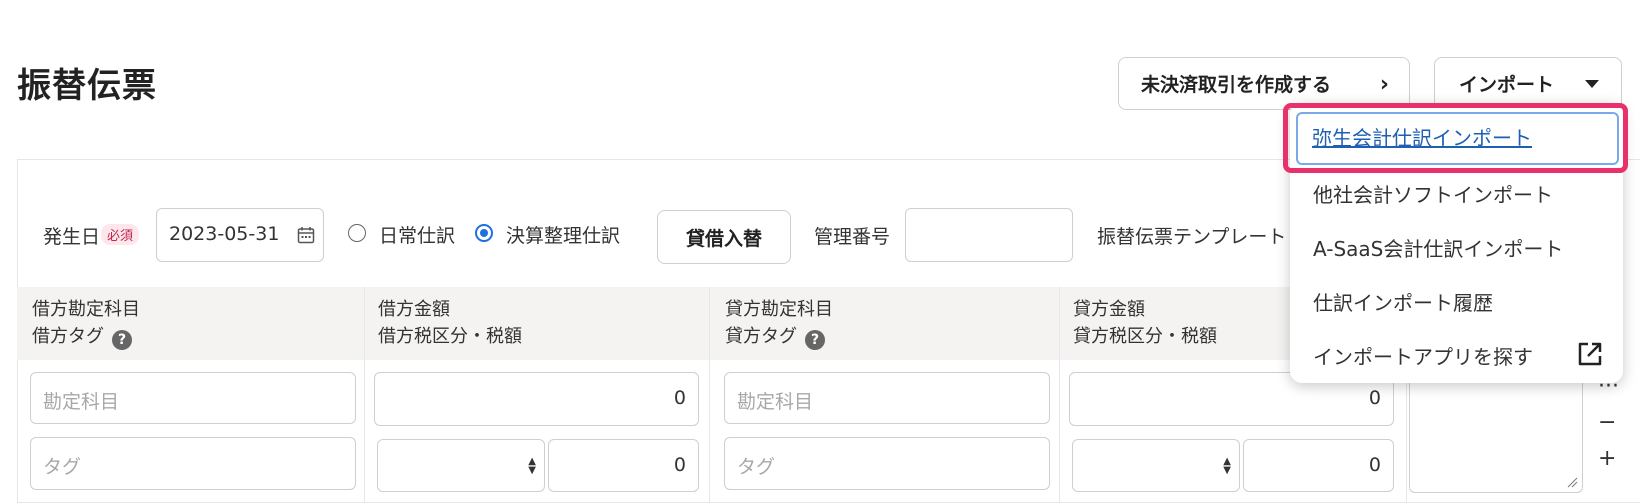  I want to click on debit-tax-header-text: 借方税区分・税額, so click(450, 336).